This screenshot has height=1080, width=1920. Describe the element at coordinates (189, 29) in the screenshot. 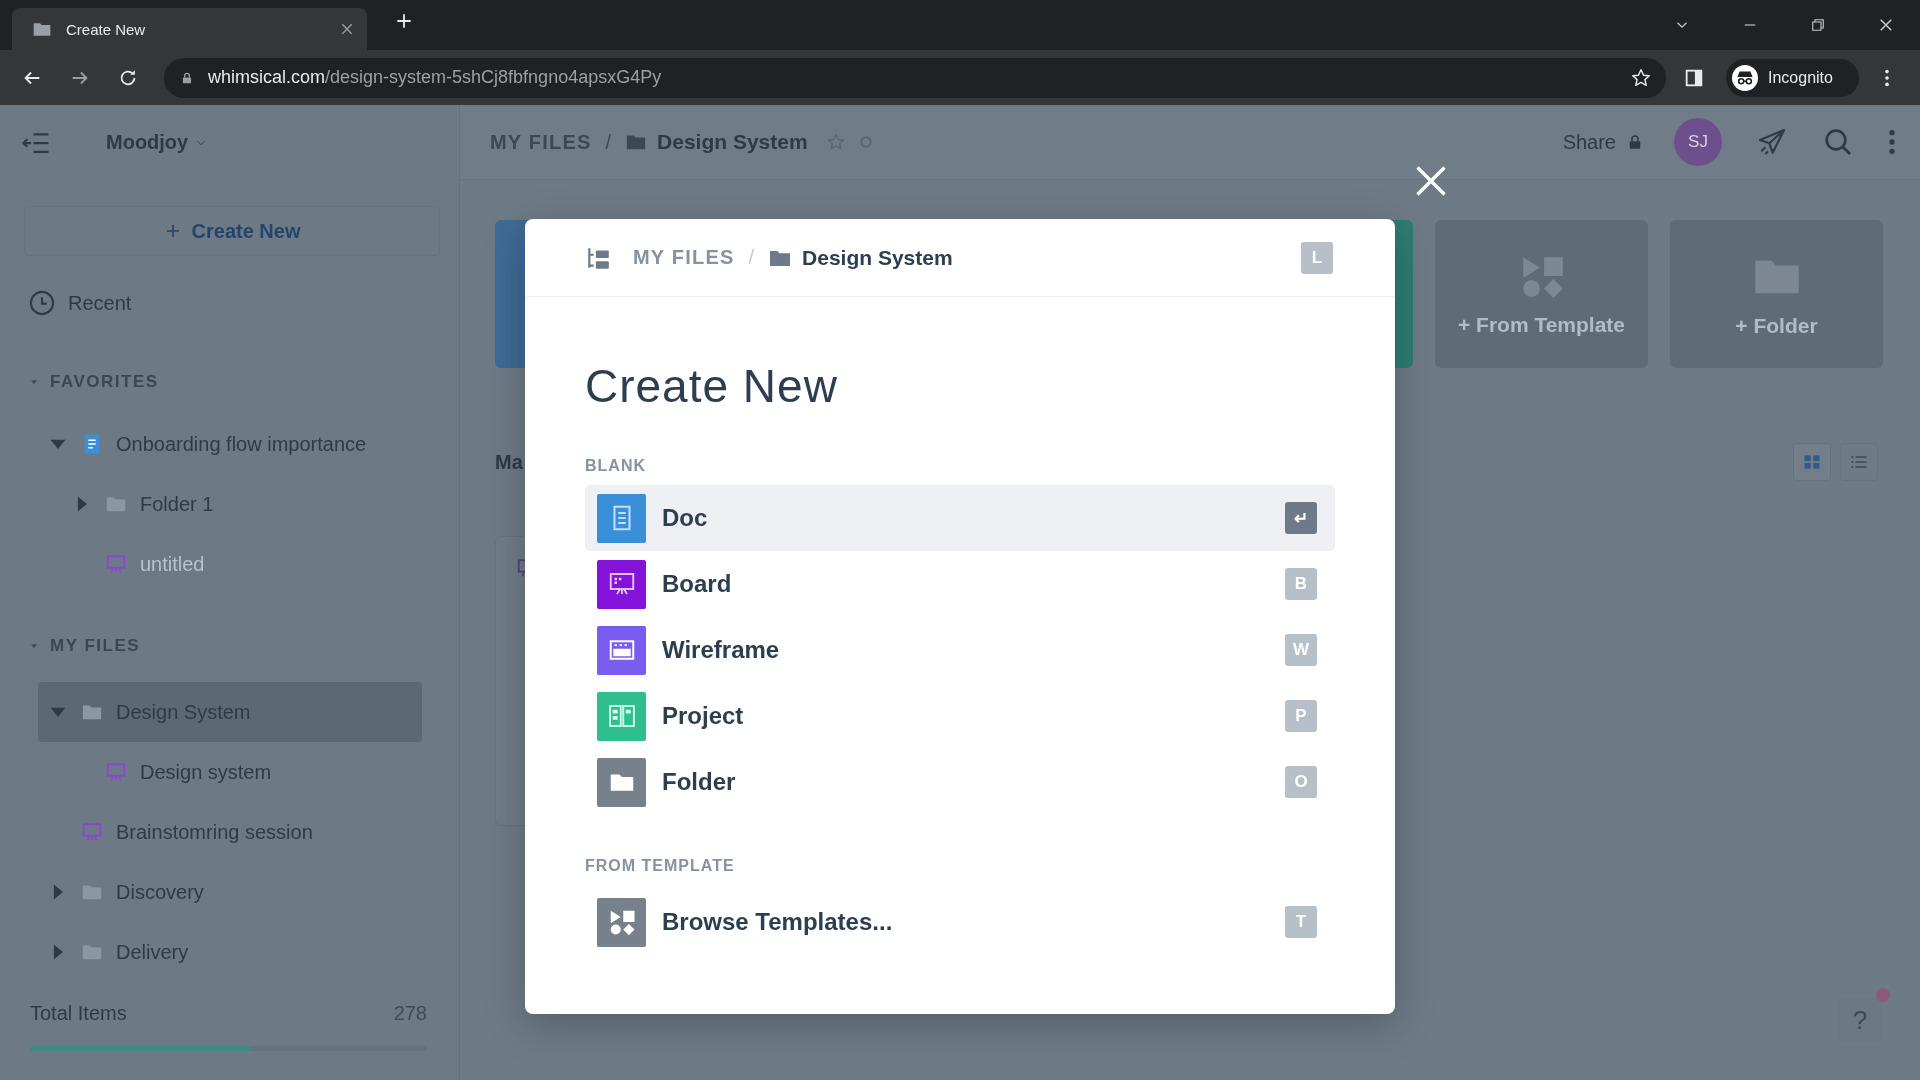

I see `browser-tab: Create New` at that location.